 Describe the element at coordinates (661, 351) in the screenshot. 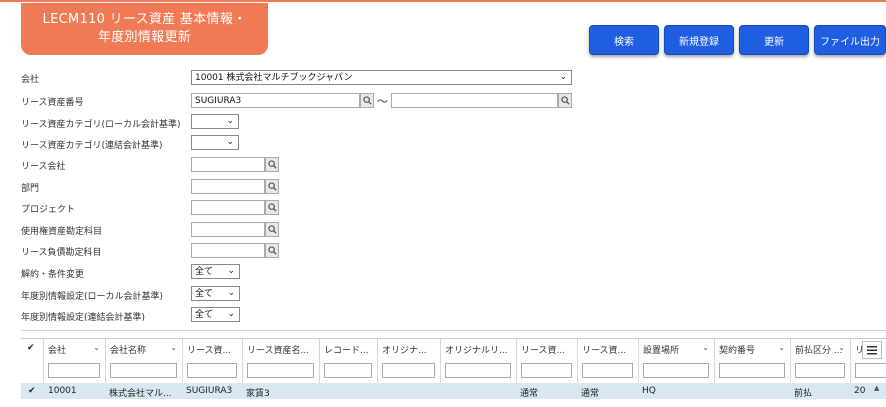

I see `column-header-label: 設置場所` at that location.